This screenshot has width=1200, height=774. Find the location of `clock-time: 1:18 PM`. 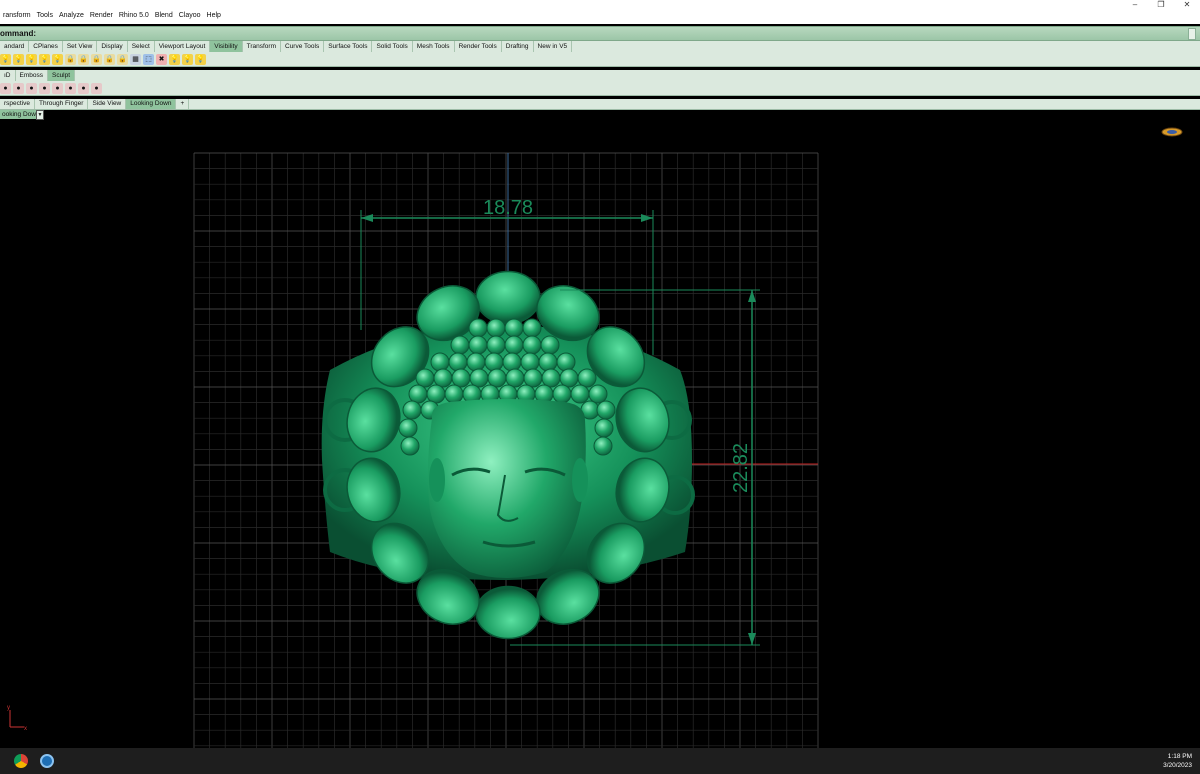

clock-time: 1:18 PM is located at coordinates (1179, 756).